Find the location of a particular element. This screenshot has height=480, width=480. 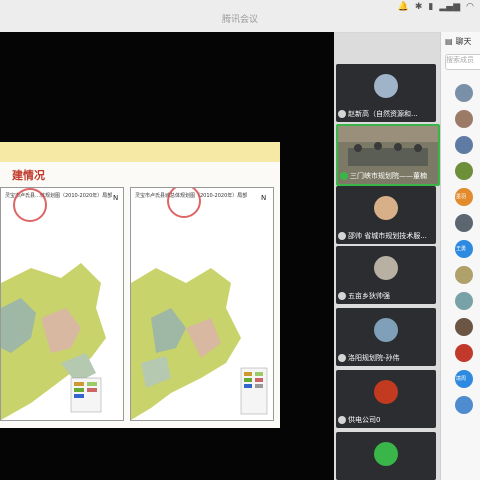

map-left: 灵宝市卢氏县…体规划图（2010-2020年）局部 N is located at coordinates (62, 304).